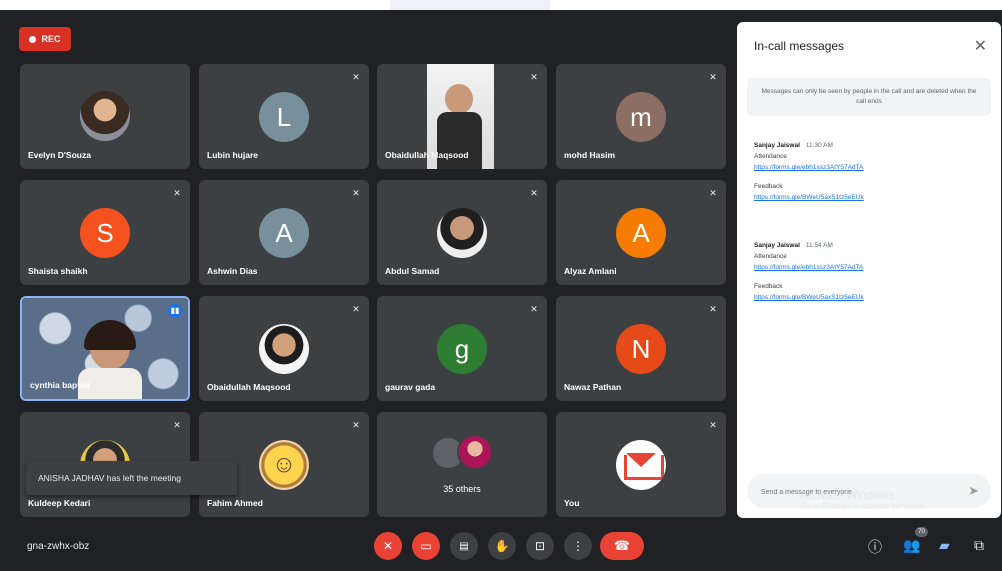 Image resolution: width=1002 pixels, height=571 pixels. Describe the element at coordinates (819, 245) in the screenshot. I see `message-time: 11:54 AM` at that location.